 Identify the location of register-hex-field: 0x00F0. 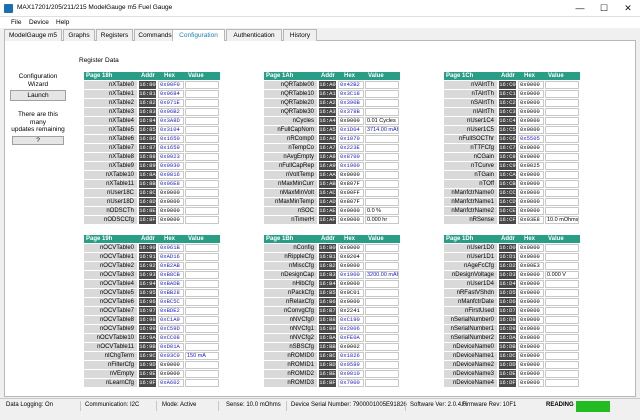
(171, 84).